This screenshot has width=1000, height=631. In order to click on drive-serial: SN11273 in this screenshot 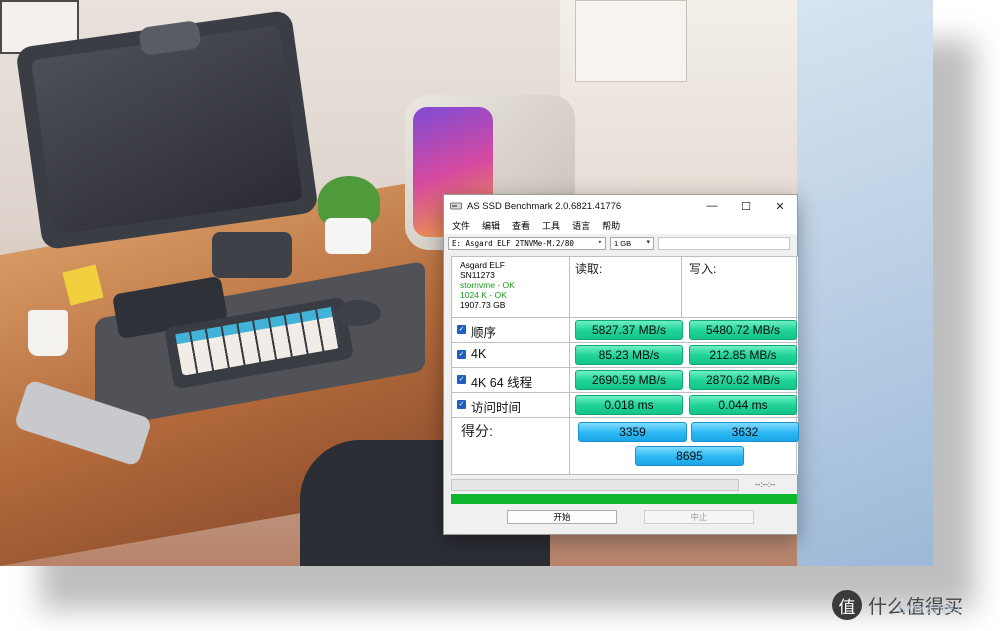, I will do `click(477, 275)`.